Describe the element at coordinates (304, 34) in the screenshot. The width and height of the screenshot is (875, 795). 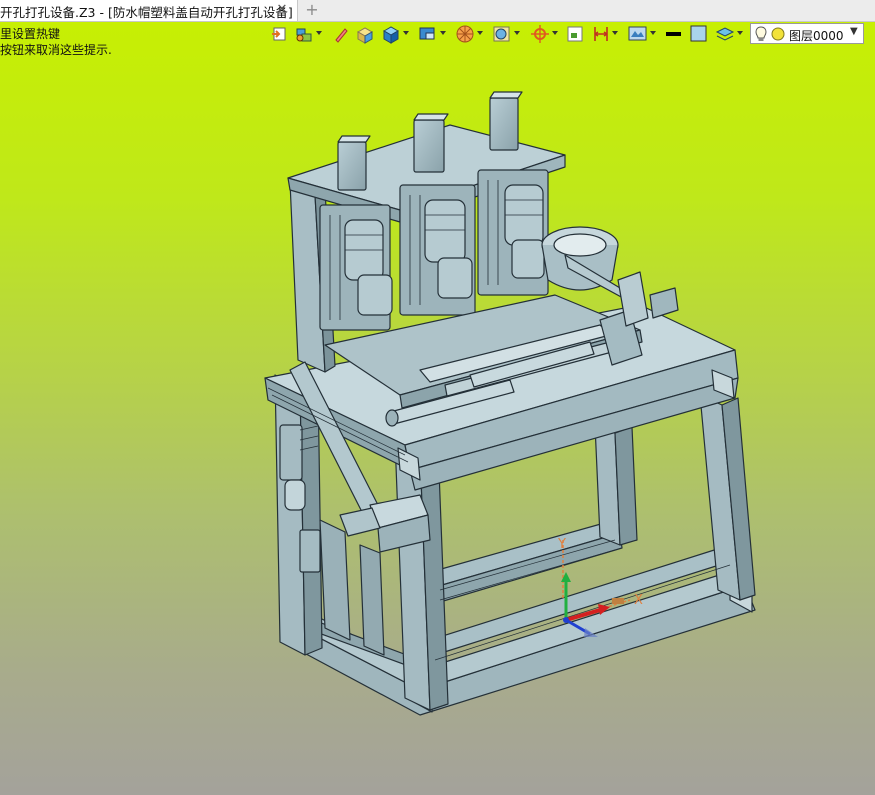
I see `component-icon` at that location.